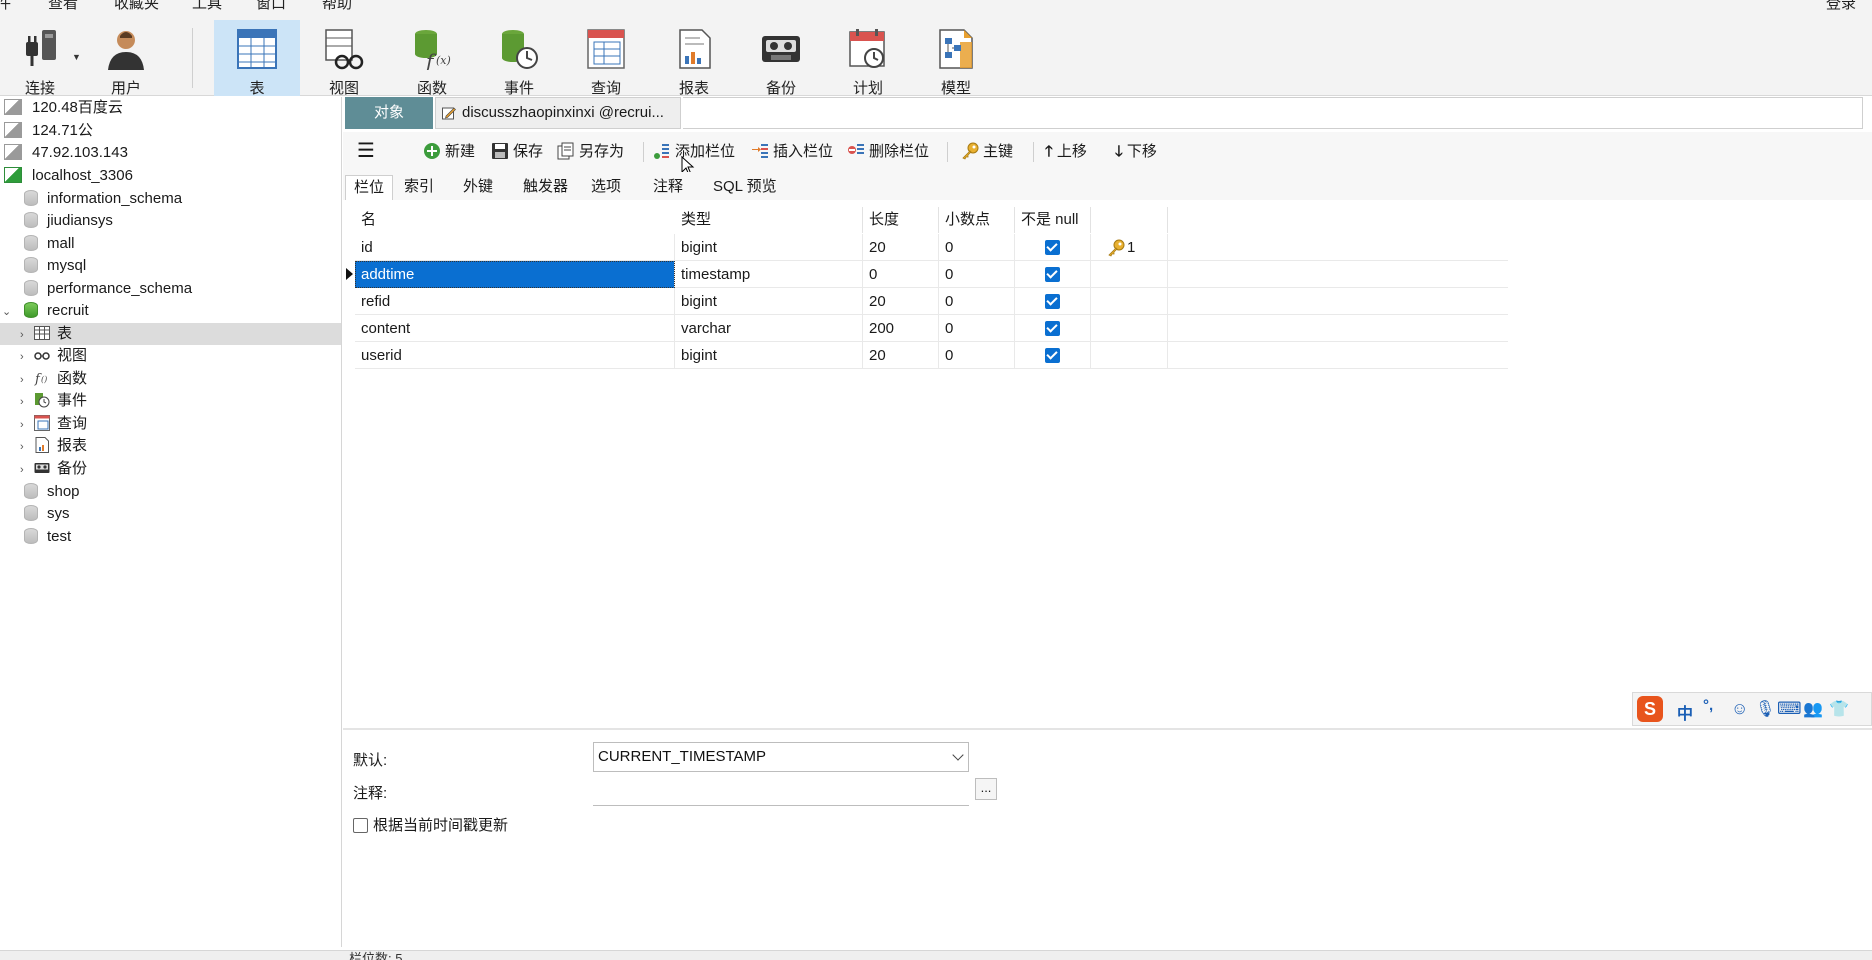 The image size is (1872, 960). I want to click on model-button: 模型, so click(956, 58).